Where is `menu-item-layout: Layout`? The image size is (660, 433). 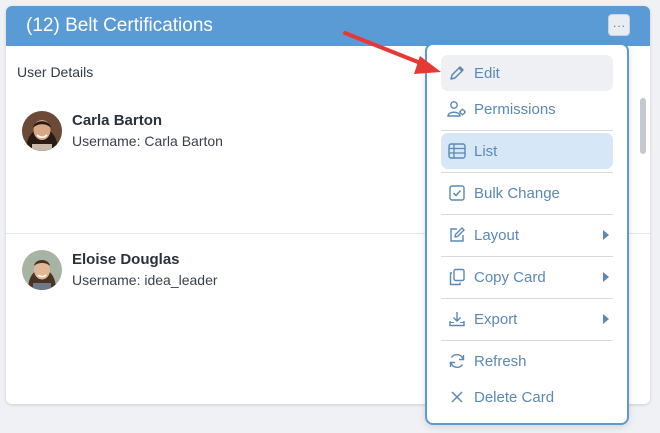 menu-item-layout: Layout is located at coordinates (527, 235).